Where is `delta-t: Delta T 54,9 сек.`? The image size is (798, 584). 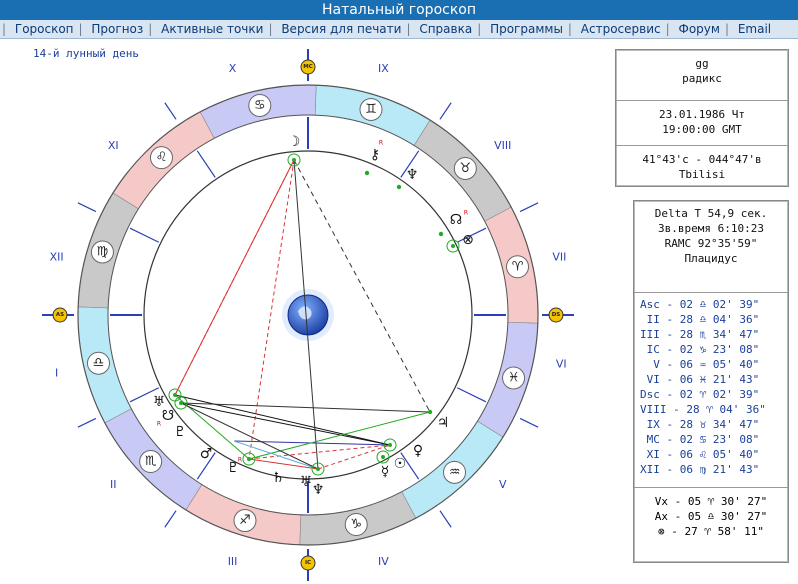
delta-t: Delta T 54,9 сек. is located at coordinates (711, 213).